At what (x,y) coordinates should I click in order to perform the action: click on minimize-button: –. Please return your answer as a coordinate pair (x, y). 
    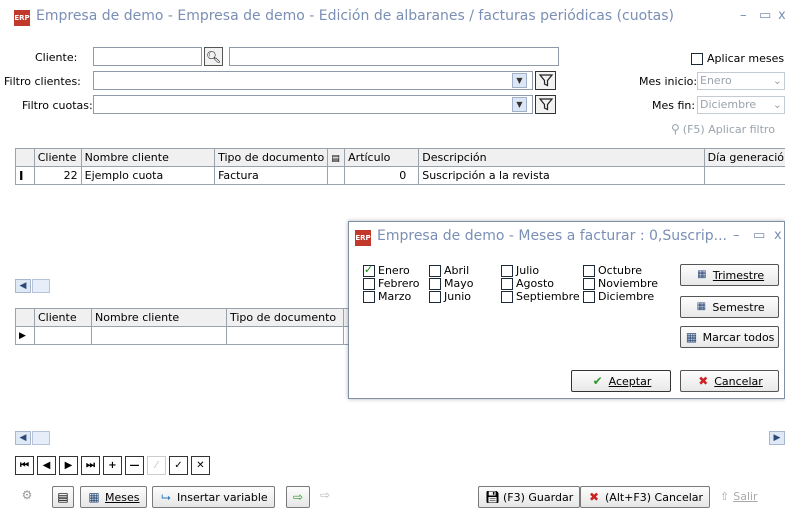
    Looking at the image, I should click on (743, 15).